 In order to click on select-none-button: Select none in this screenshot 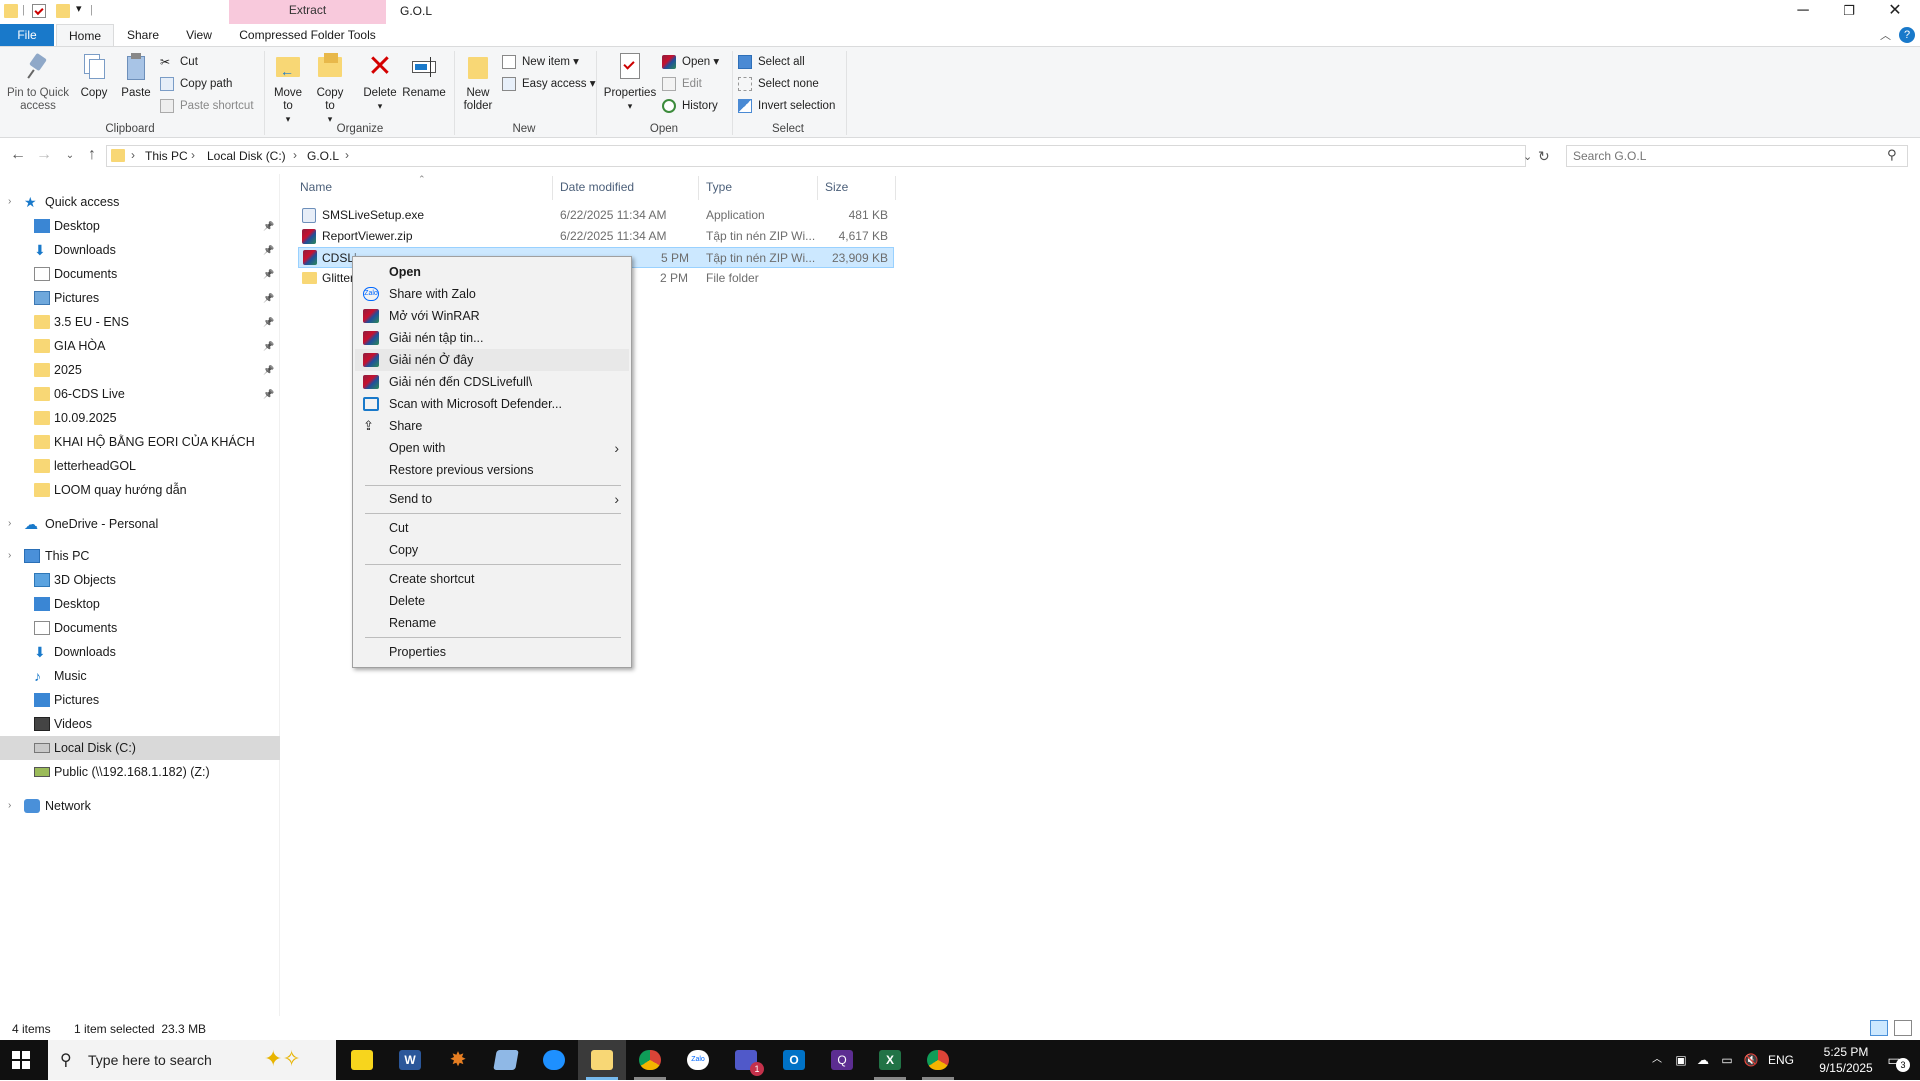, I will do `click(778, 84)`.